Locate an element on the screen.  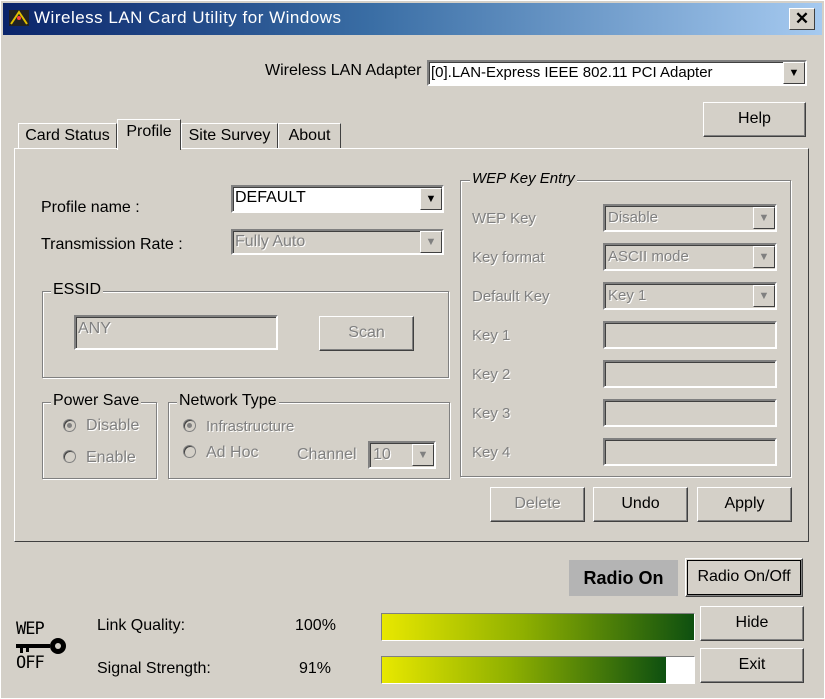
key-format-select: ASCII mode ▼ is located at coordinates (690, 257).